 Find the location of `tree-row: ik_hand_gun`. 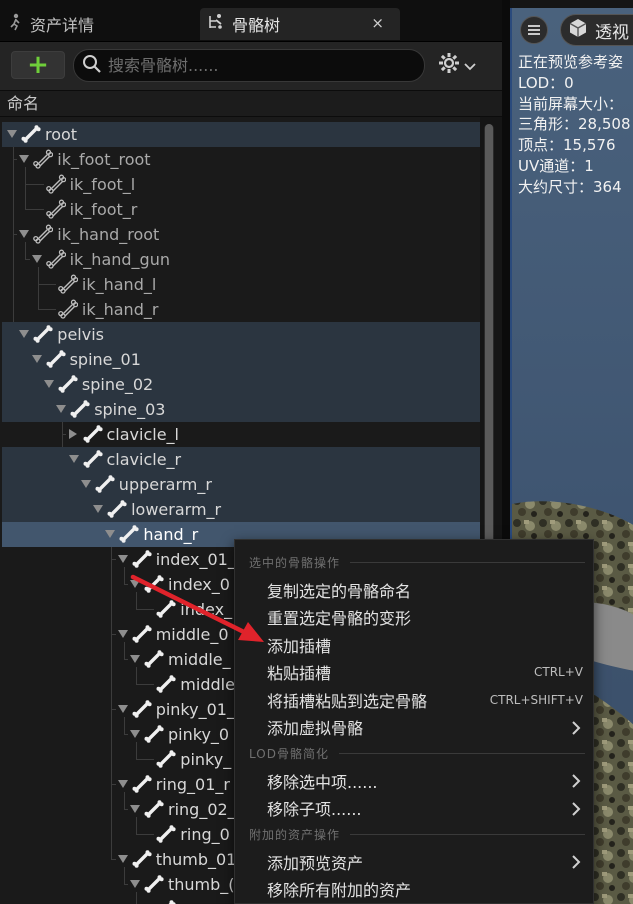

tree-row: ik_hand_gun is located at coordinates (241, 259).